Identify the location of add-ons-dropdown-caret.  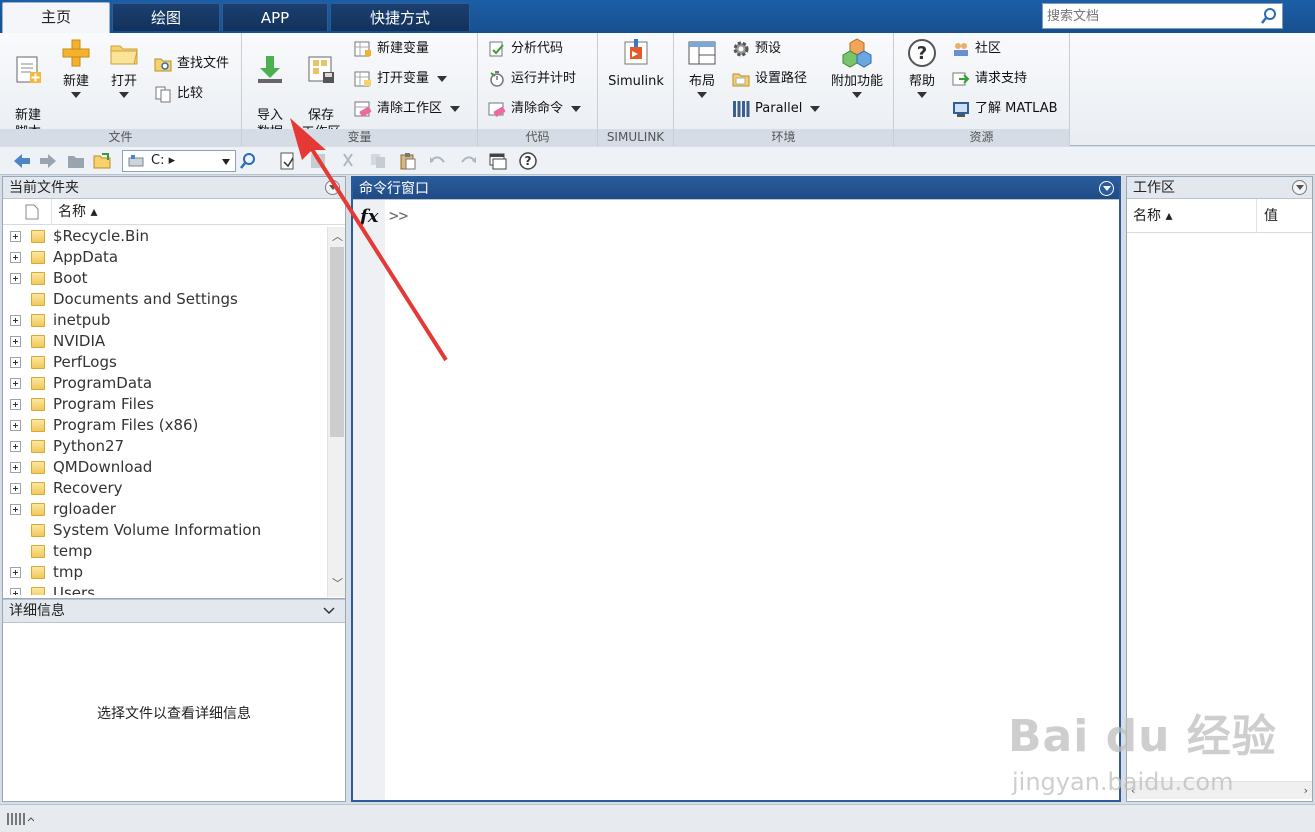
(857, 95).